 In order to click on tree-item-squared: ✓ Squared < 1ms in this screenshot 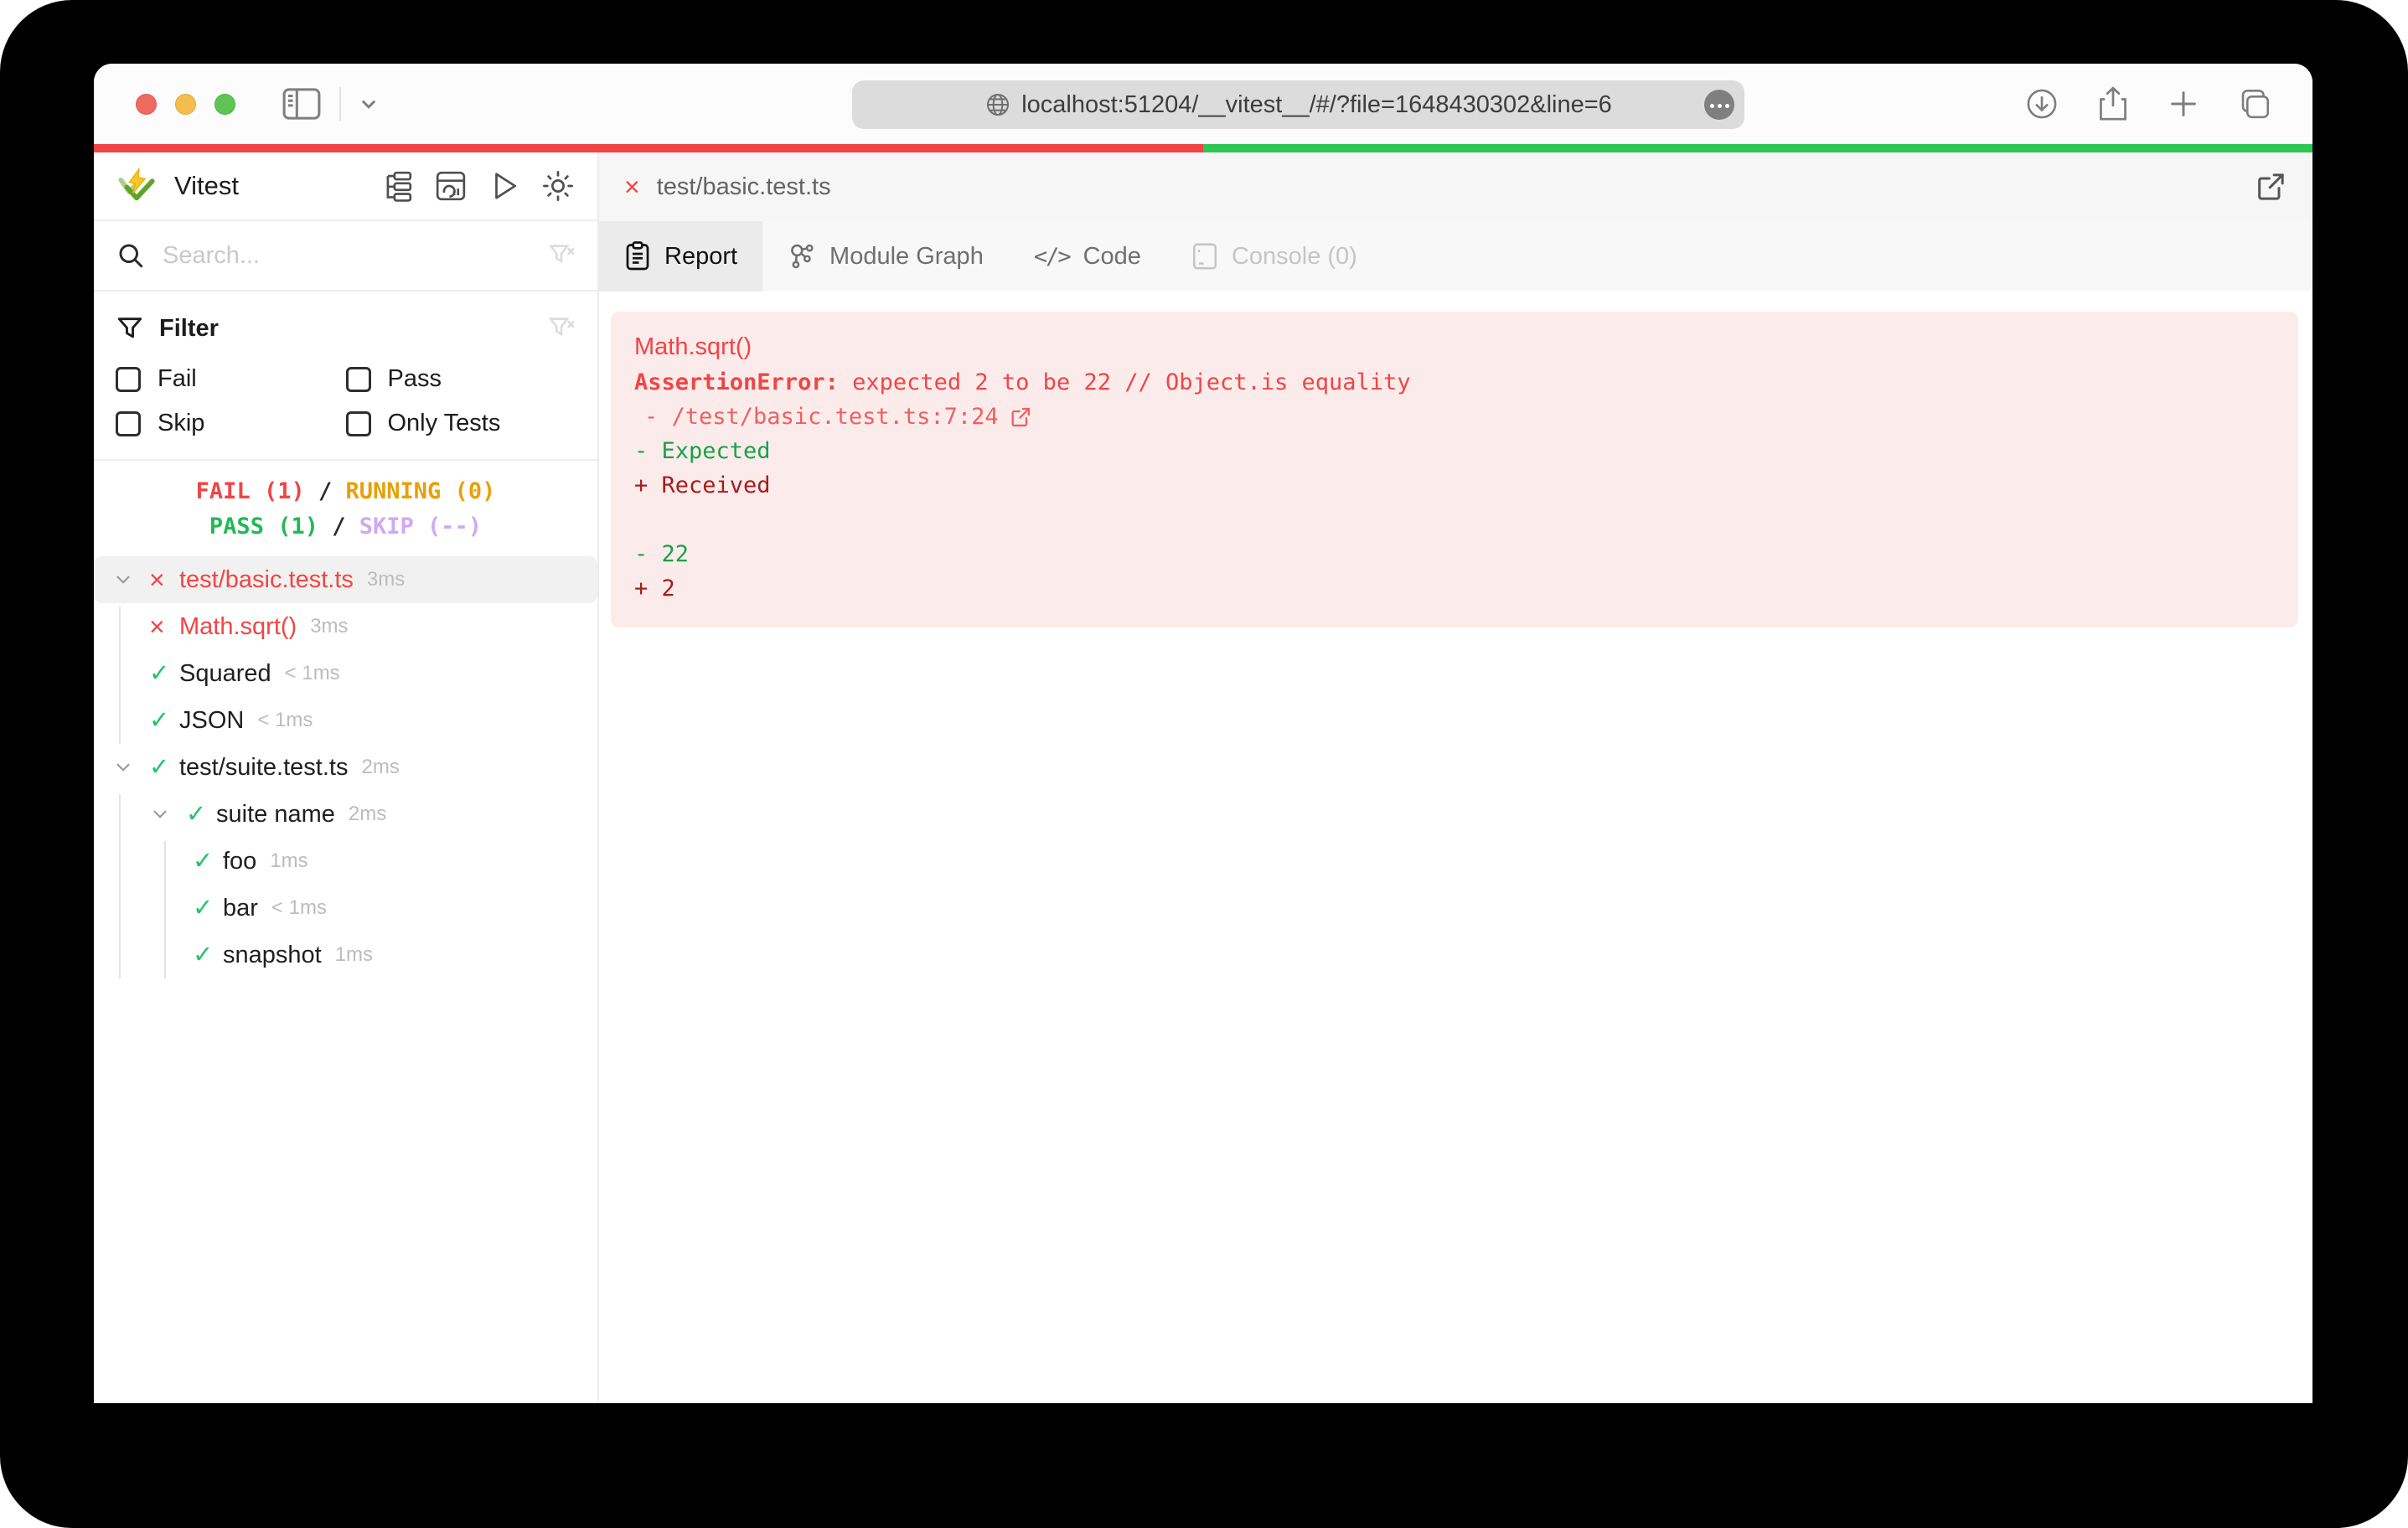, I will do `click(345, 673)`.